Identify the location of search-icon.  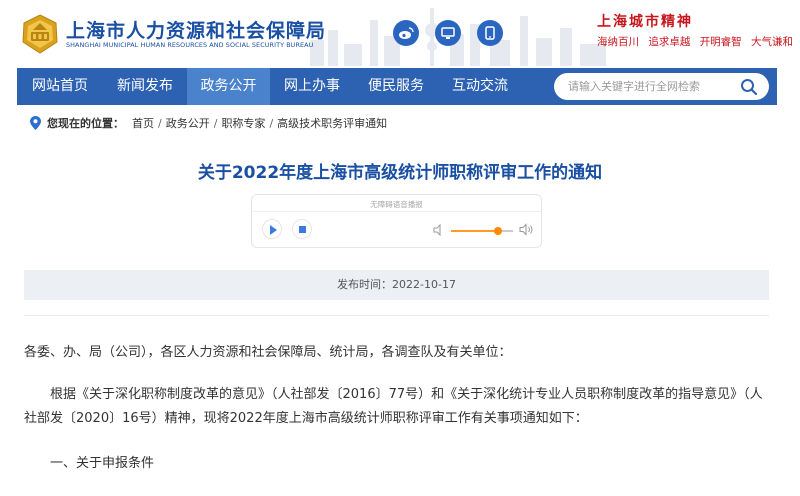
(749, 87).